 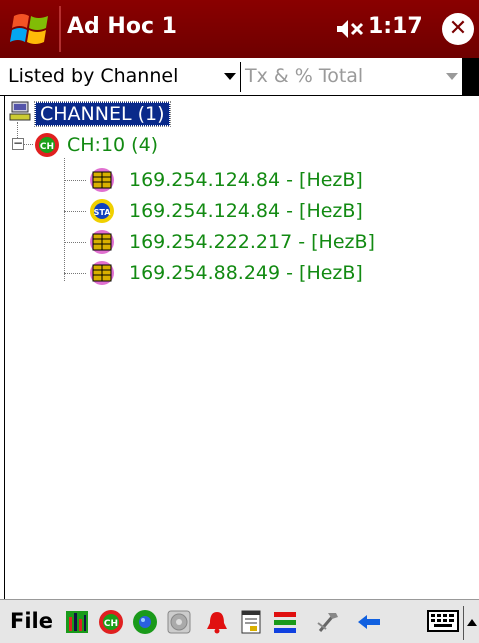 I want to click on tree-item-node: 169.254.222.217 - [HezB], so click(x=252, y=242).